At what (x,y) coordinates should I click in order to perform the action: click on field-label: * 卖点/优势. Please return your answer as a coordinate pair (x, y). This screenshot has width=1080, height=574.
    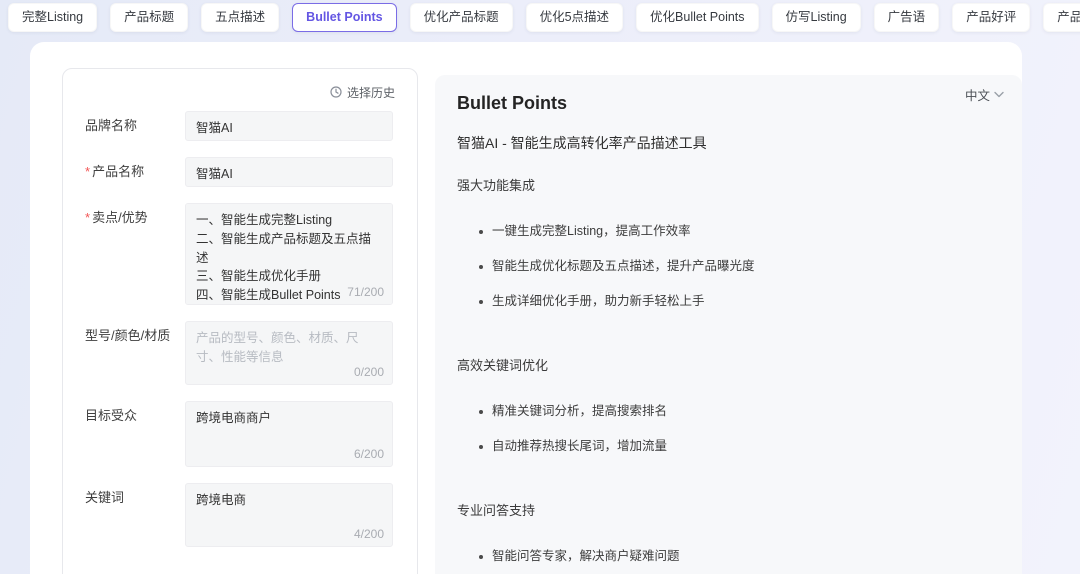
    Looking at the image, I should click on (116, 217).